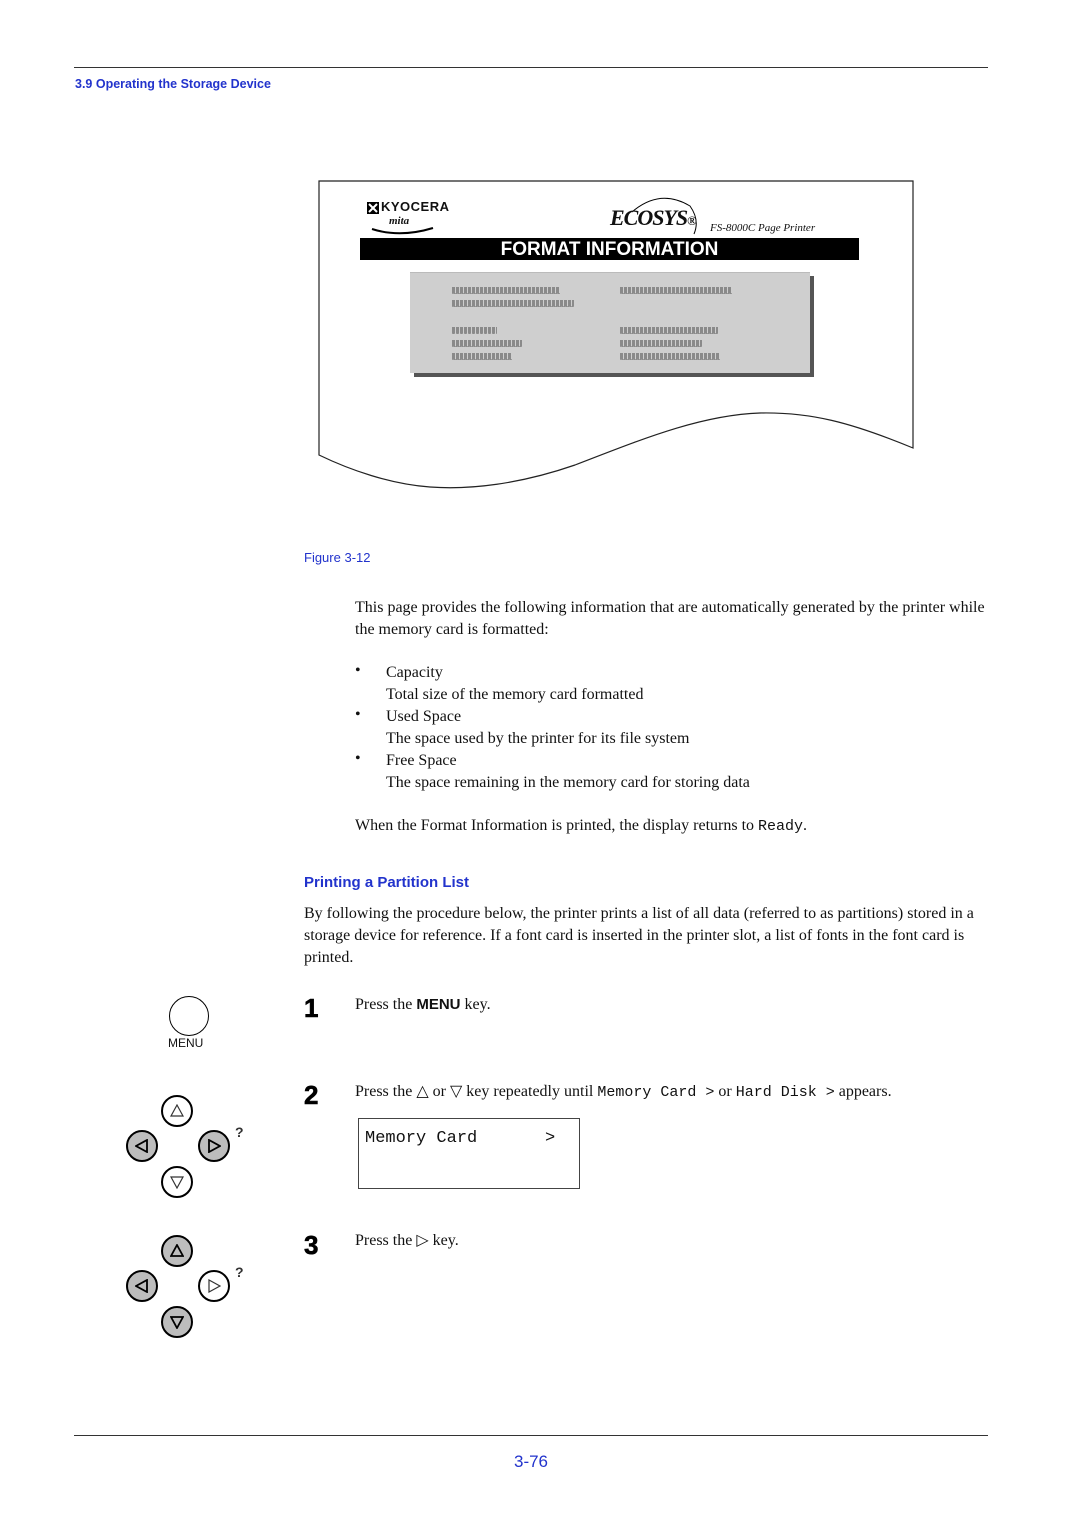  What do you see at coordinates (373, 208) in the screenshot?
I see `kyocera-mark-icon` at bounding box center [373, 208].